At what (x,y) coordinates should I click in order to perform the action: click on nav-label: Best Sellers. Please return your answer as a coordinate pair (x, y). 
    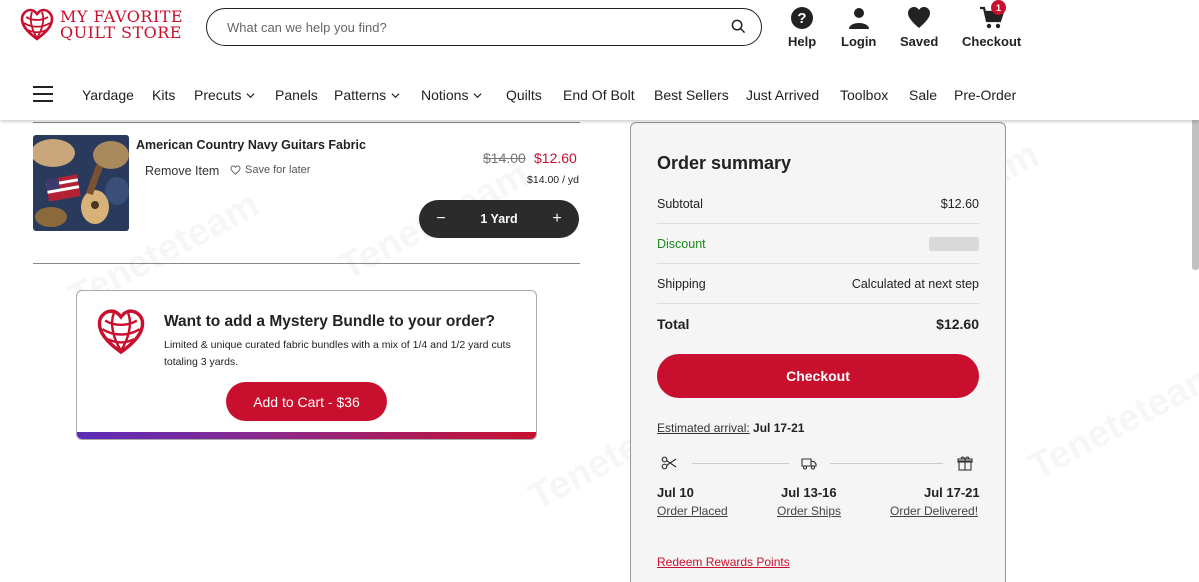
    Looking at the image, I should click on (691, 95).